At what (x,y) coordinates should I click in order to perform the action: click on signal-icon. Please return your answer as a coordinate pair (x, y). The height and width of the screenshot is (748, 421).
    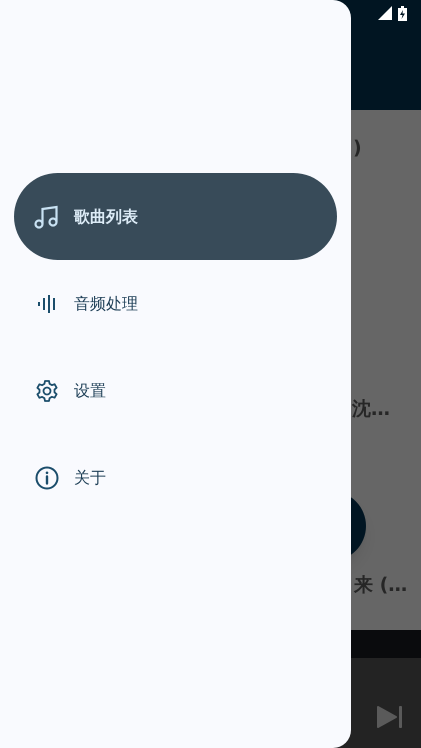
    Looking at the image, I should click on (385, 13).